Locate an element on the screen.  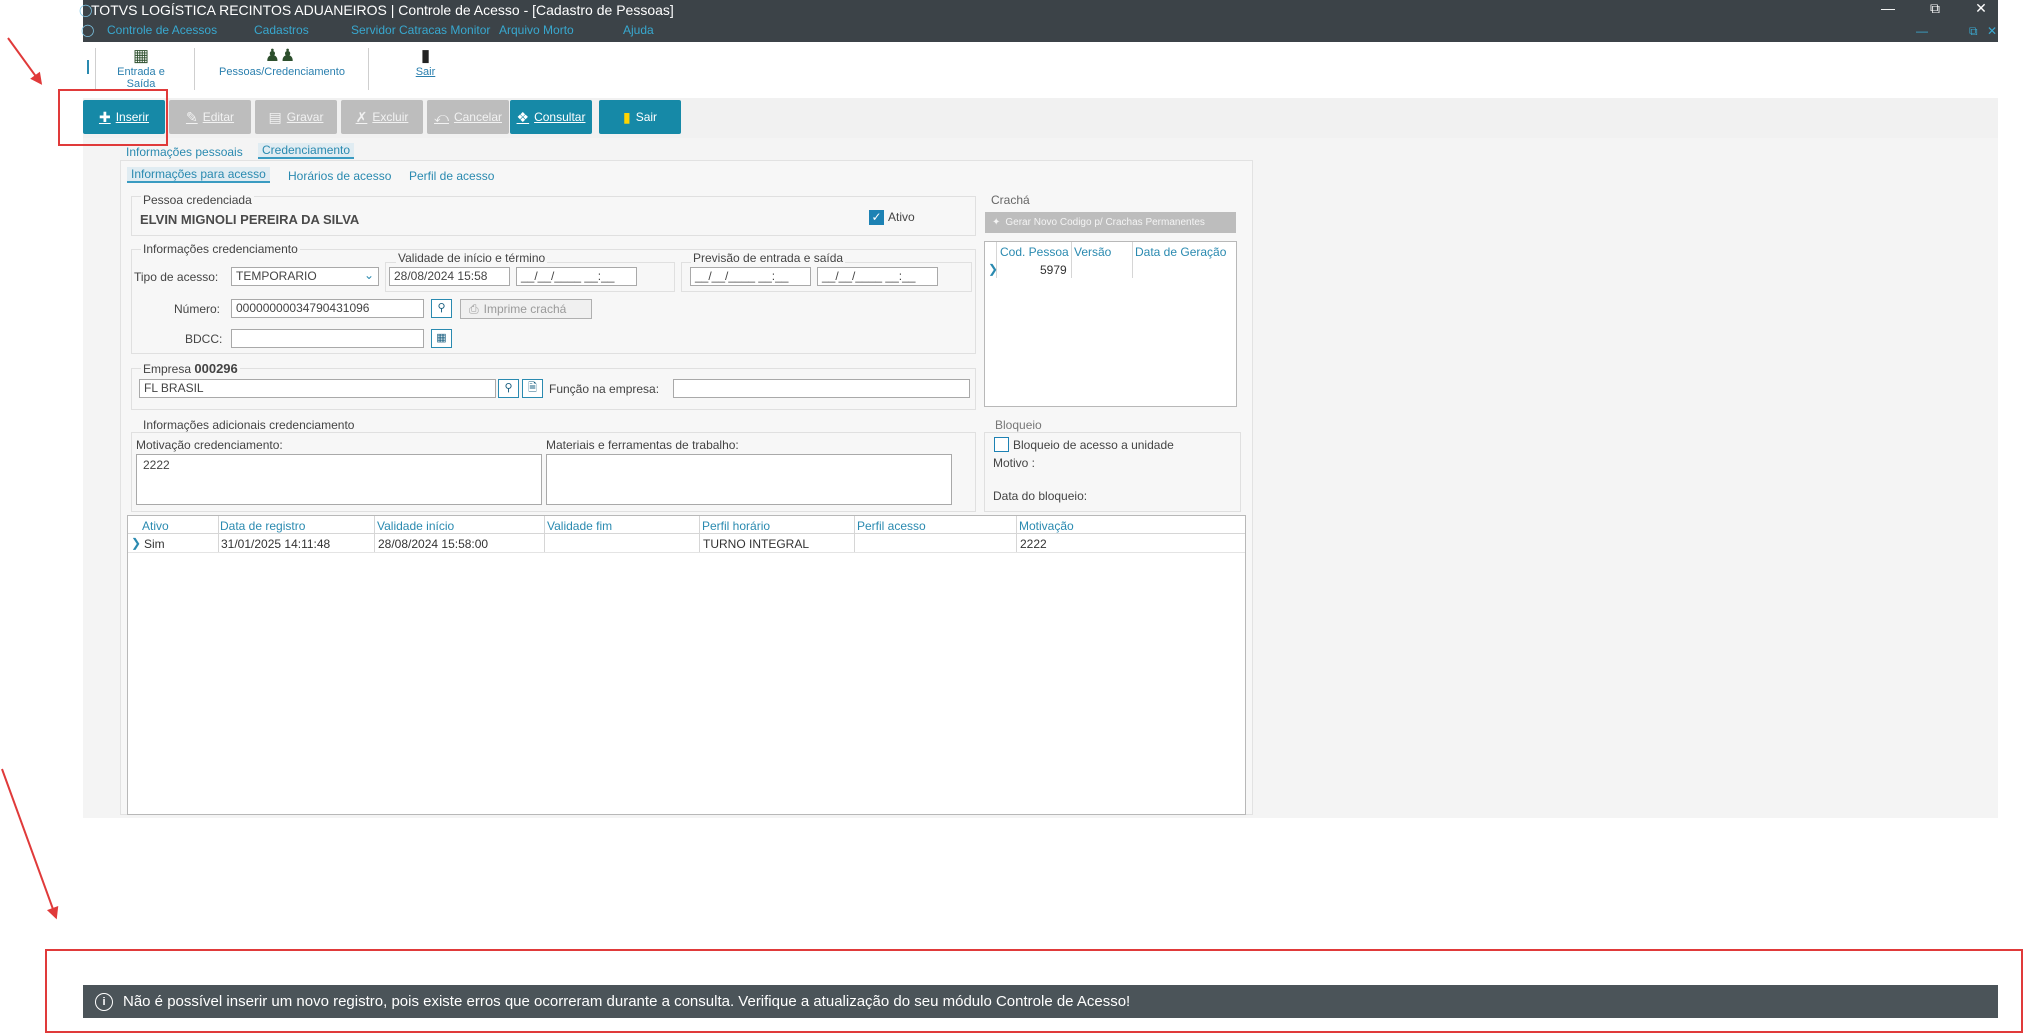
historico-col-motivacao: Motivação is located at coordinates (1046, 526).